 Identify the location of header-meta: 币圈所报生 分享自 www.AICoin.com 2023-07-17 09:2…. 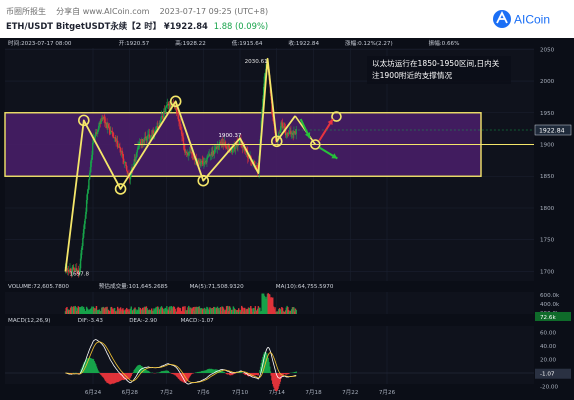
(137, 11).